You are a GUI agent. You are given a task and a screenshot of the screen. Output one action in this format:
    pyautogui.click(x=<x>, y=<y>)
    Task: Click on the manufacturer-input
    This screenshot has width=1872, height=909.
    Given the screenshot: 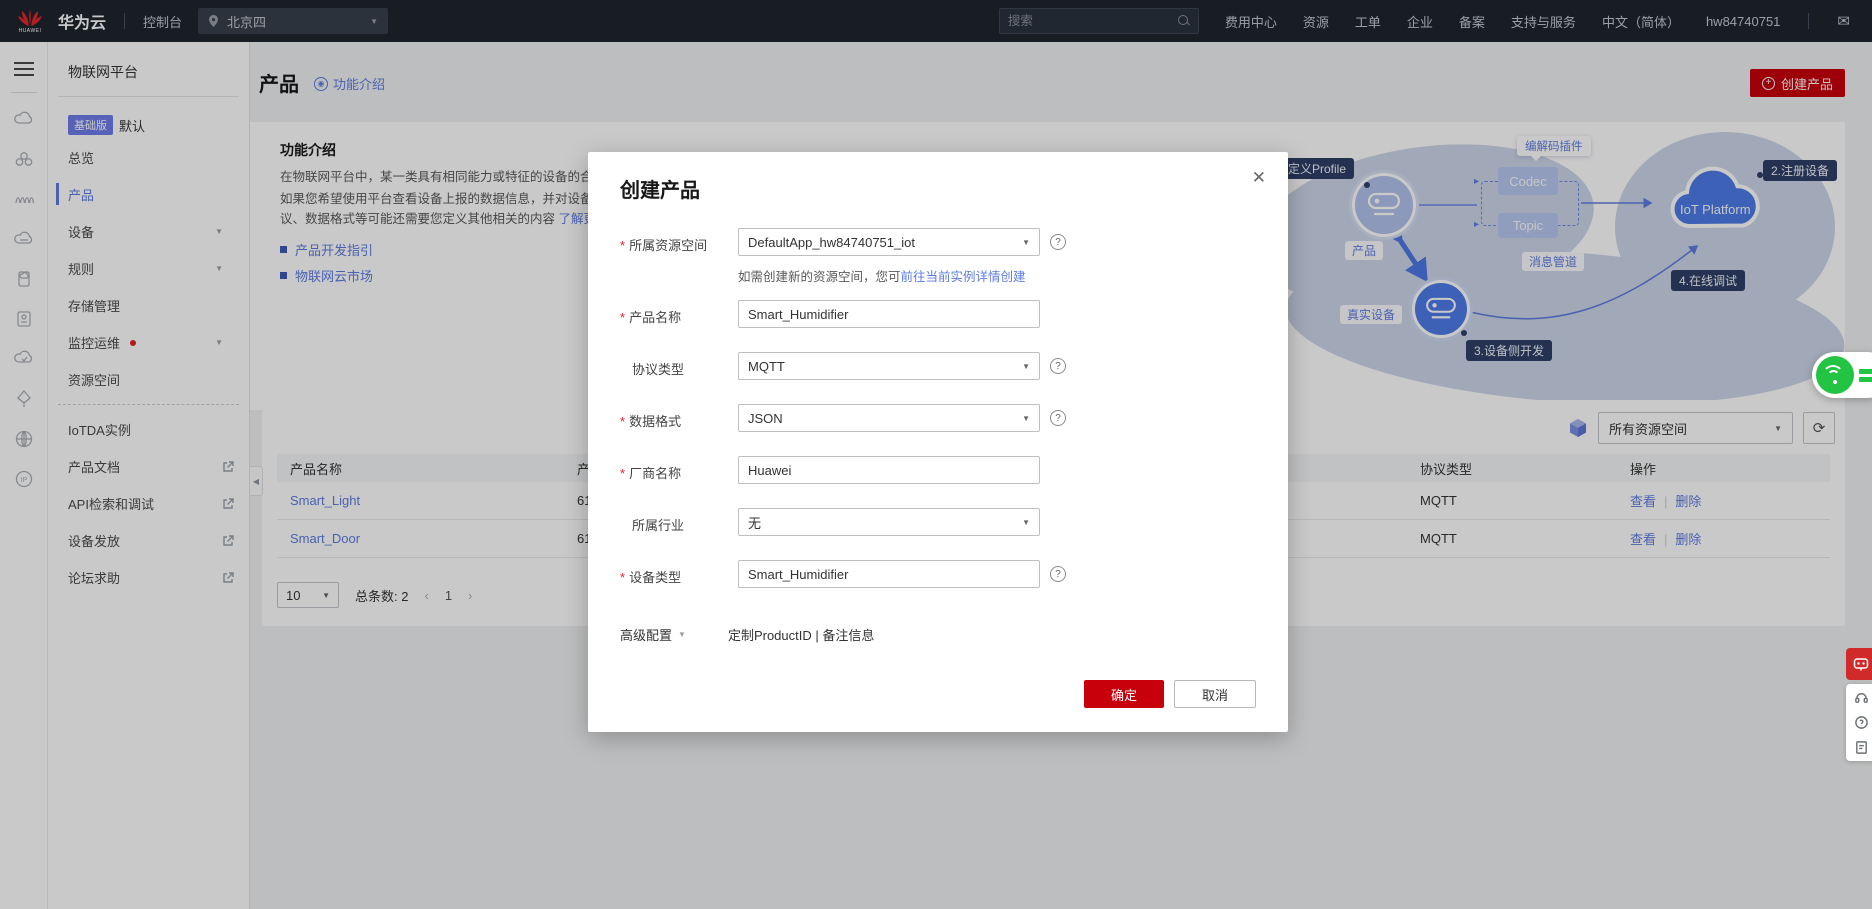 What is the action you would take?
    pyautogui.click(x=889, y=470)
    